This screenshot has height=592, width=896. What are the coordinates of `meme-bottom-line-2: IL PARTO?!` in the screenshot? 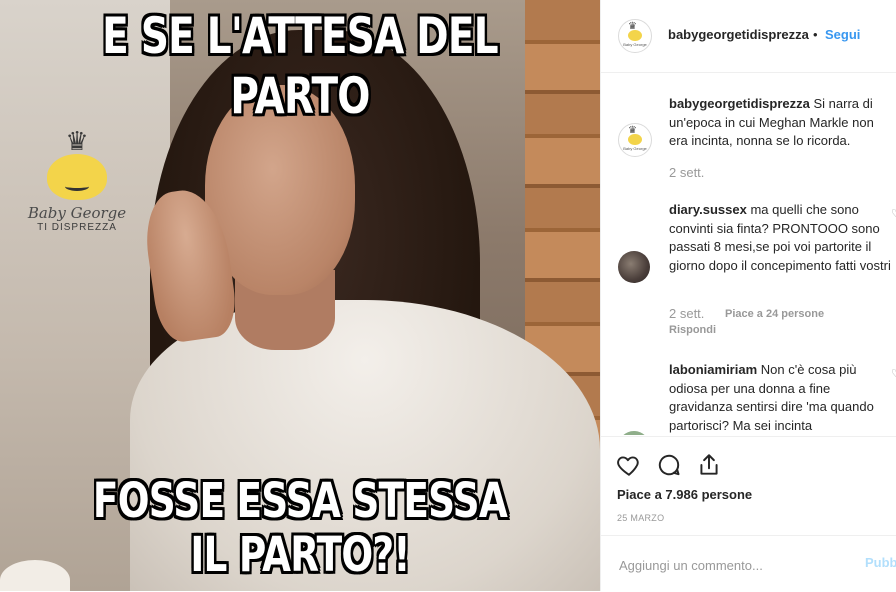 It's located at (300, 555).